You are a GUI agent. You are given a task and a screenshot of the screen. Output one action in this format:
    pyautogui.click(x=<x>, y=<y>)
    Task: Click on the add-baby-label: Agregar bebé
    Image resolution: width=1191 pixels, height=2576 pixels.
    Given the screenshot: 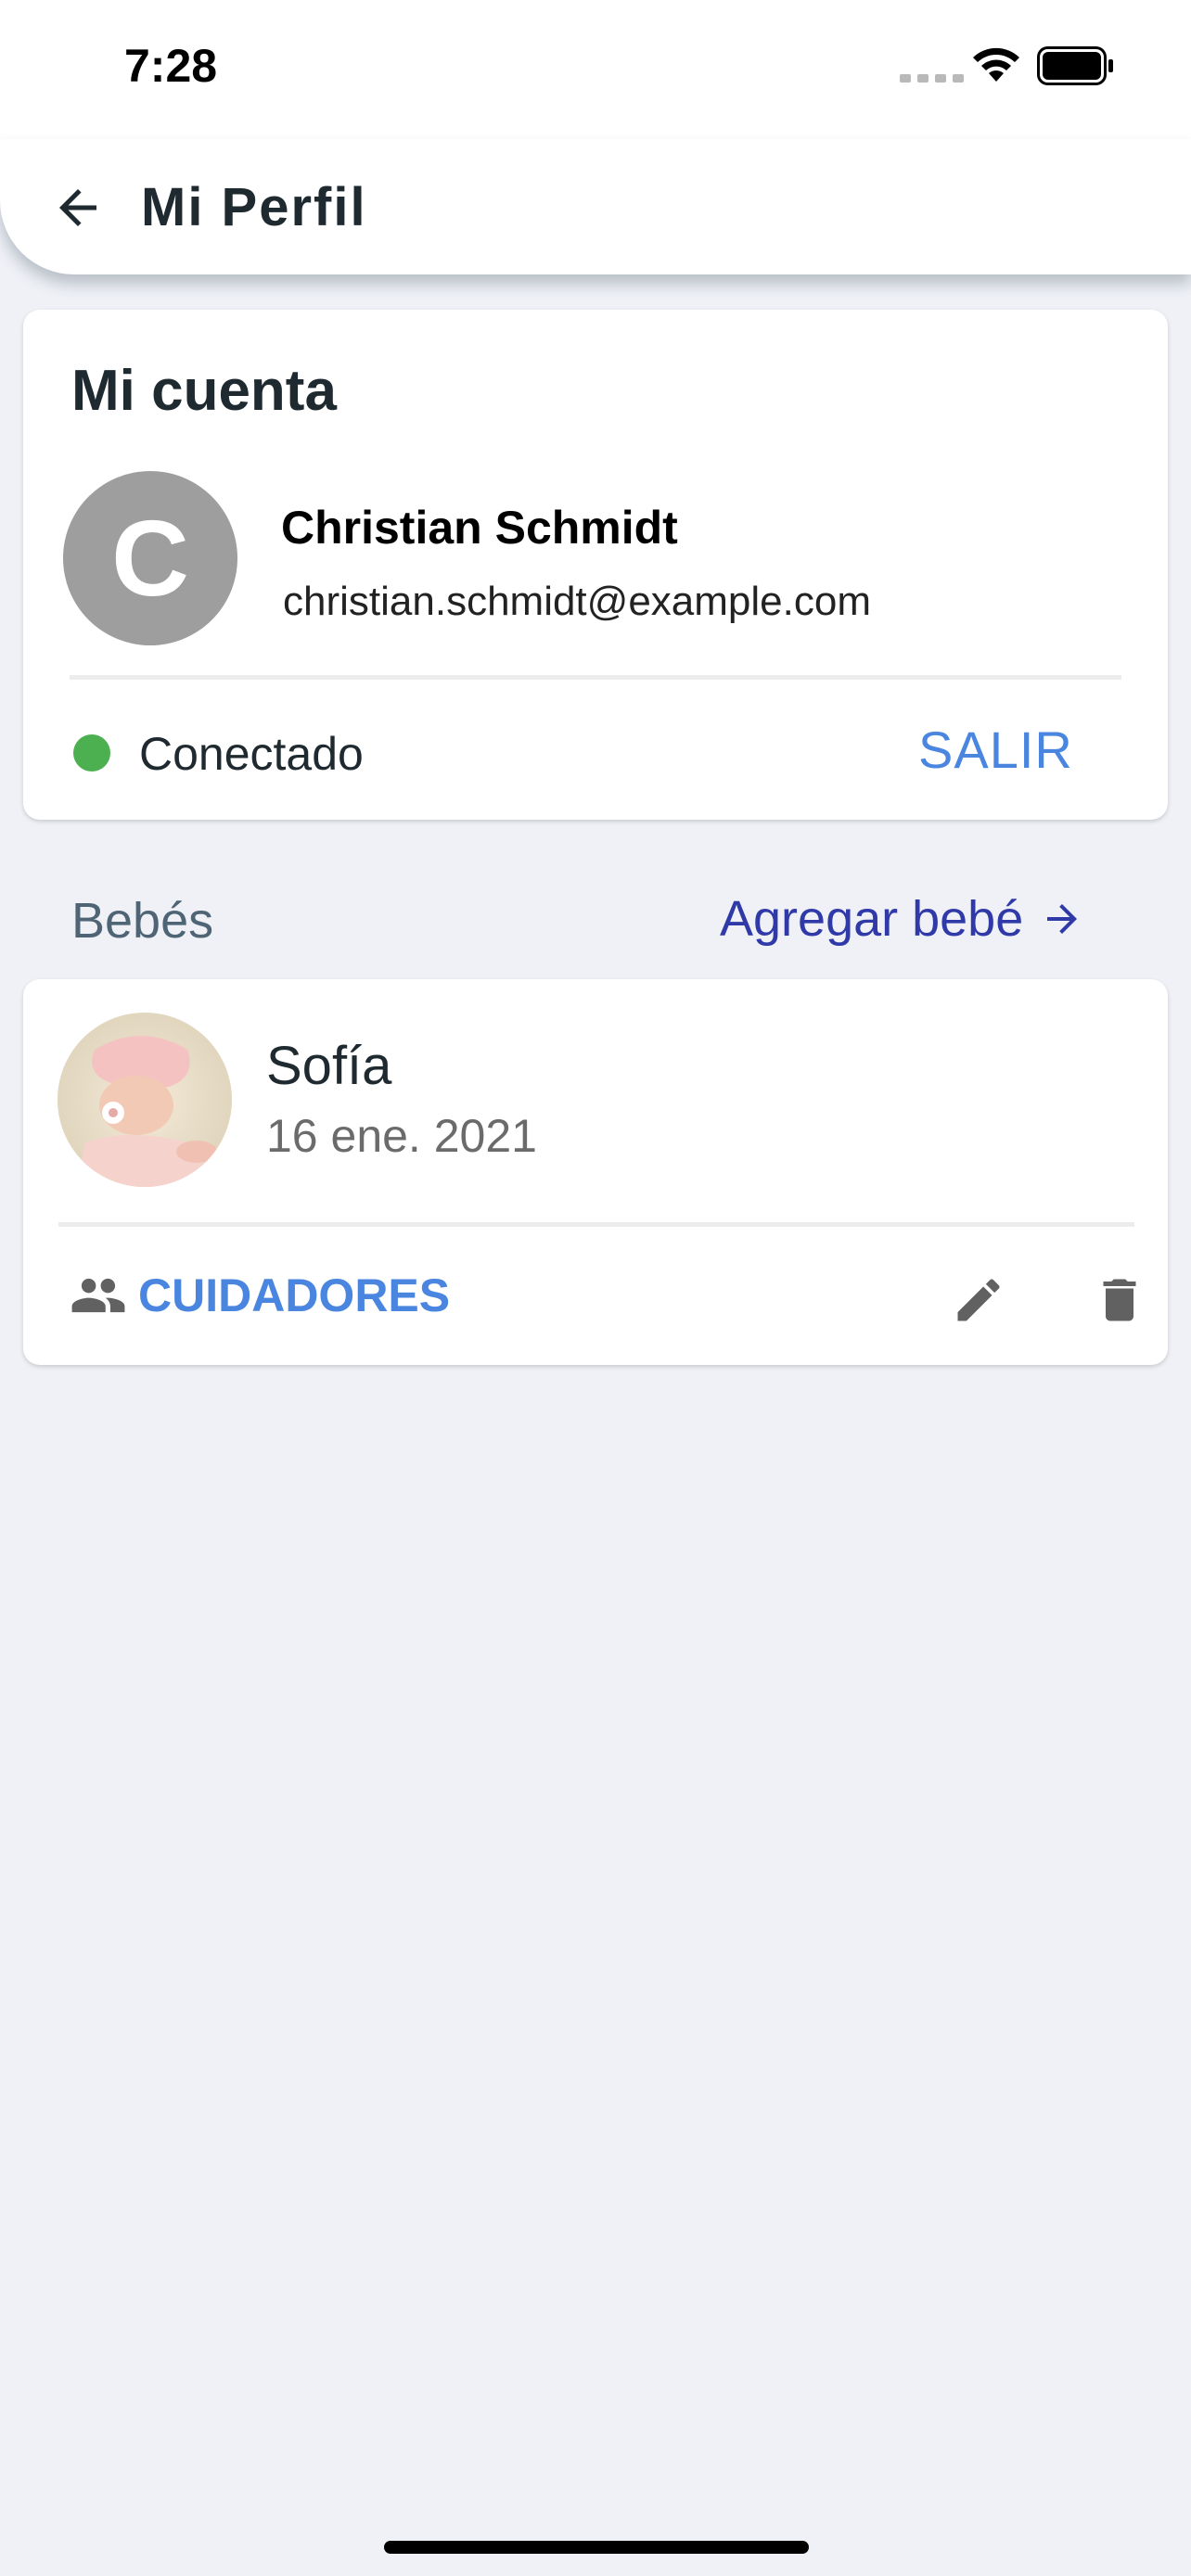 What is the action you would take?
    pyautogui.click(x=872, y=919)
    